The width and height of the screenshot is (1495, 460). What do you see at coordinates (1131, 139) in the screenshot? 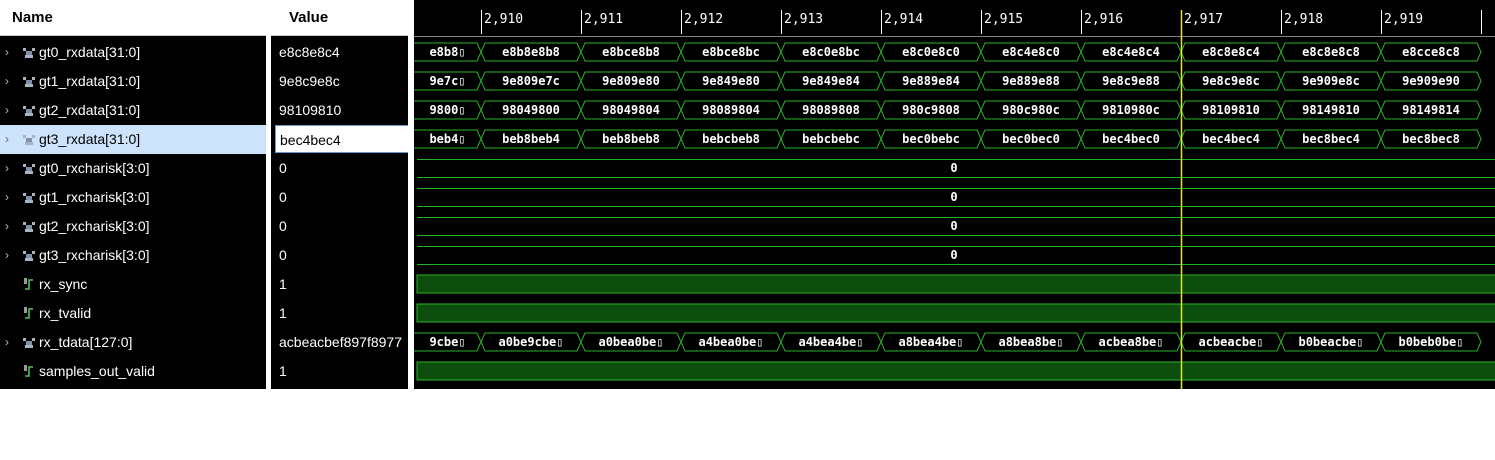
I see `bus-segment-value: bec4bec0` at bounding box center [1131, 139].